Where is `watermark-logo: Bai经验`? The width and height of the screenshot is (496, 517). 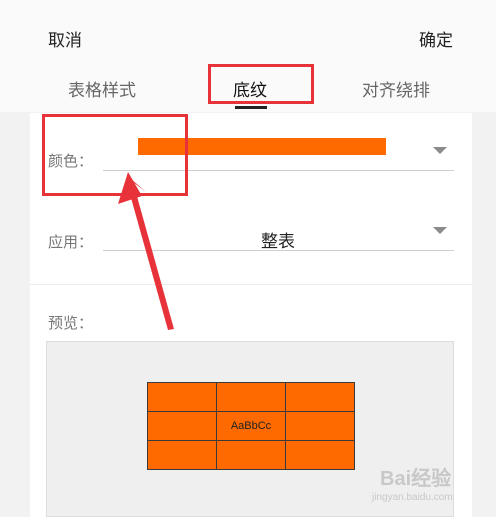 watermark-logo: Bai经验 is located at coordinates (416, 479).